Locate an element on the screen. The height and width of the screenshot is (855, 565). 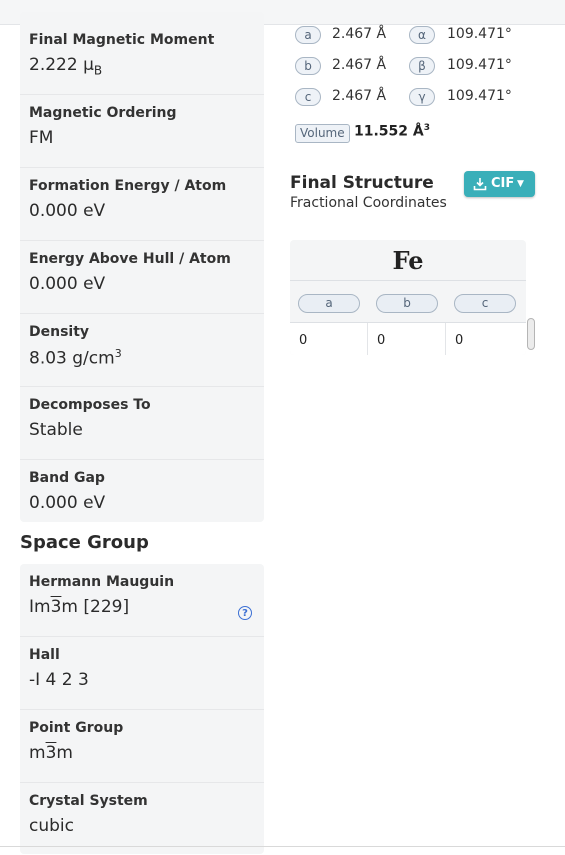
prop-label: Decomposes To is located at coordinates (90, 405).